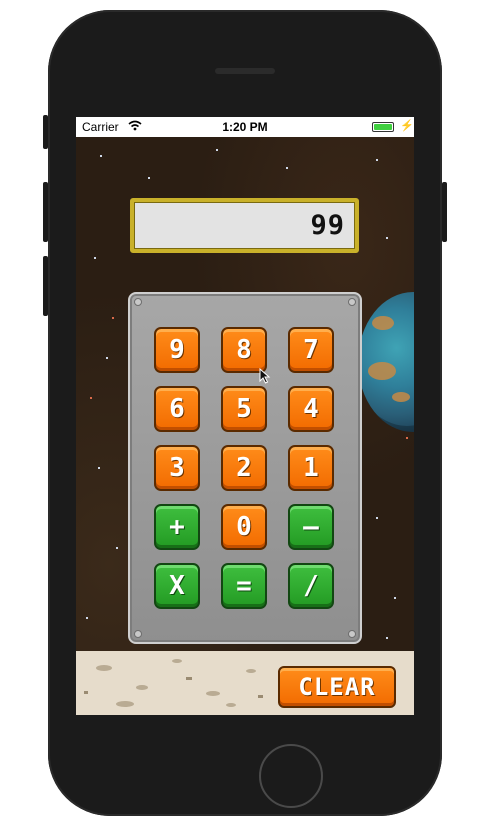 The image size is (496, 827). Describe the element at coordinates (244, 586) in the screenshot. I see `key-equals: =` at that location.